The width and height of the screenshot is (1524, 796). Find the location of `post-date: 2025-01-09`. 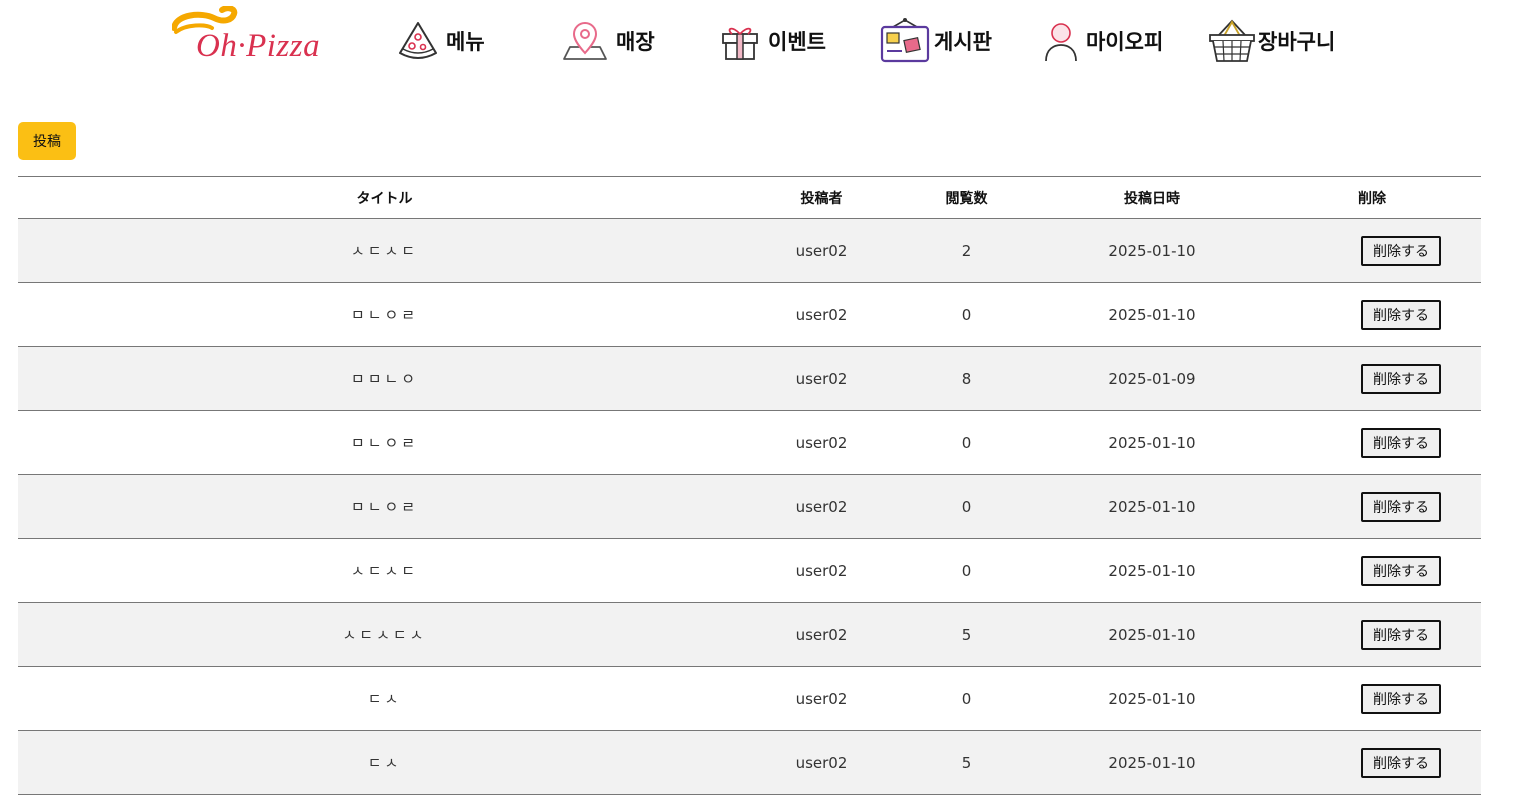

post-date: 2025-01-09 is located at coordinates (1152, 378).